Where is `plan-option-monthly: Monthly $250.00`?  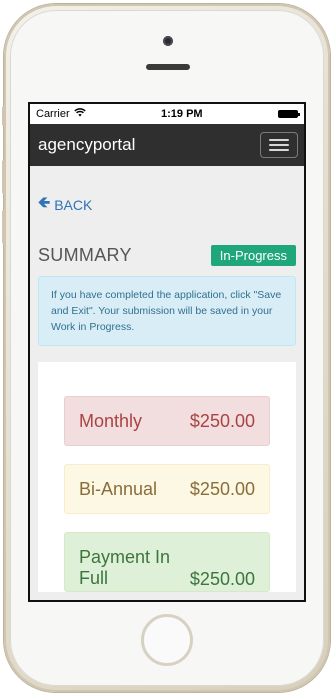 plan-option-monthly: Monthly $250.00 is located at coordinates (167, 421).